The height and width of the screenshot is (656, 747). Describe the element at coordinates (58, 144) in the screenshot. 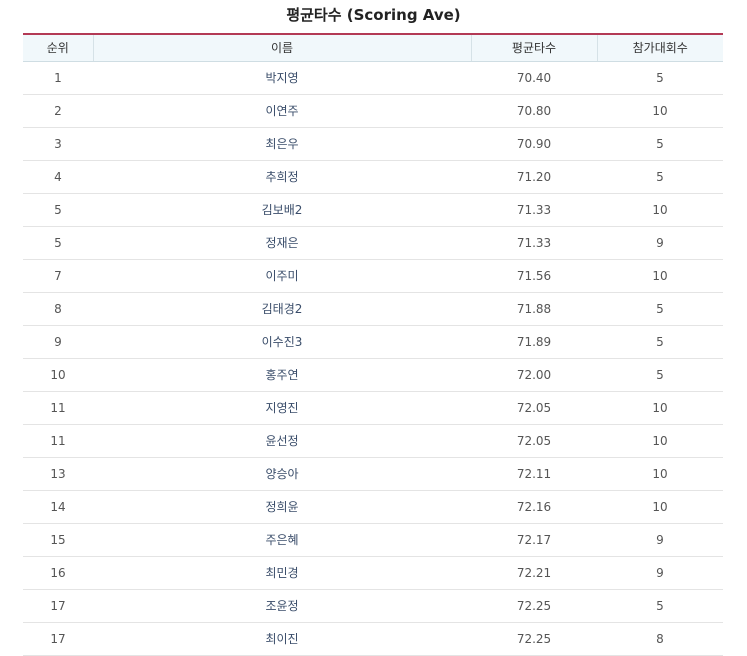

I see `rank-cell: 3` at that location.